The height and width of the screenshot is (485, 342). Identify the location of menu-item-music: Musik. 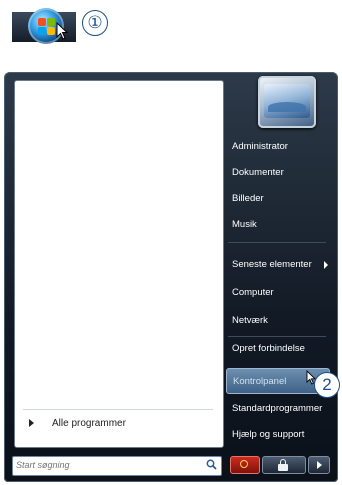
(278, 225).